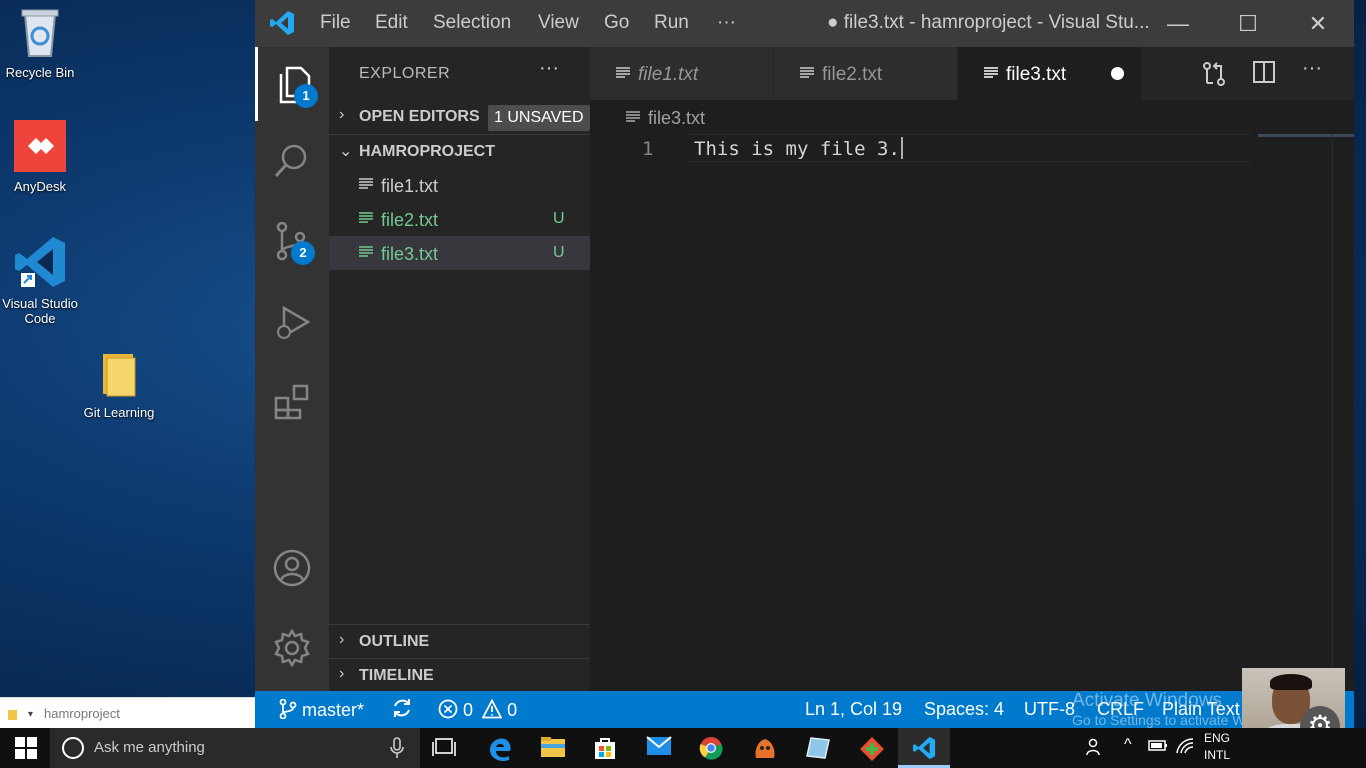 Image resolution: width=1366 pixels, height=768 pixels. Describe the element at coordinates (119, 386) in the screenshot. I see `desktop-icon-git-learning: Git Learning` at that location.